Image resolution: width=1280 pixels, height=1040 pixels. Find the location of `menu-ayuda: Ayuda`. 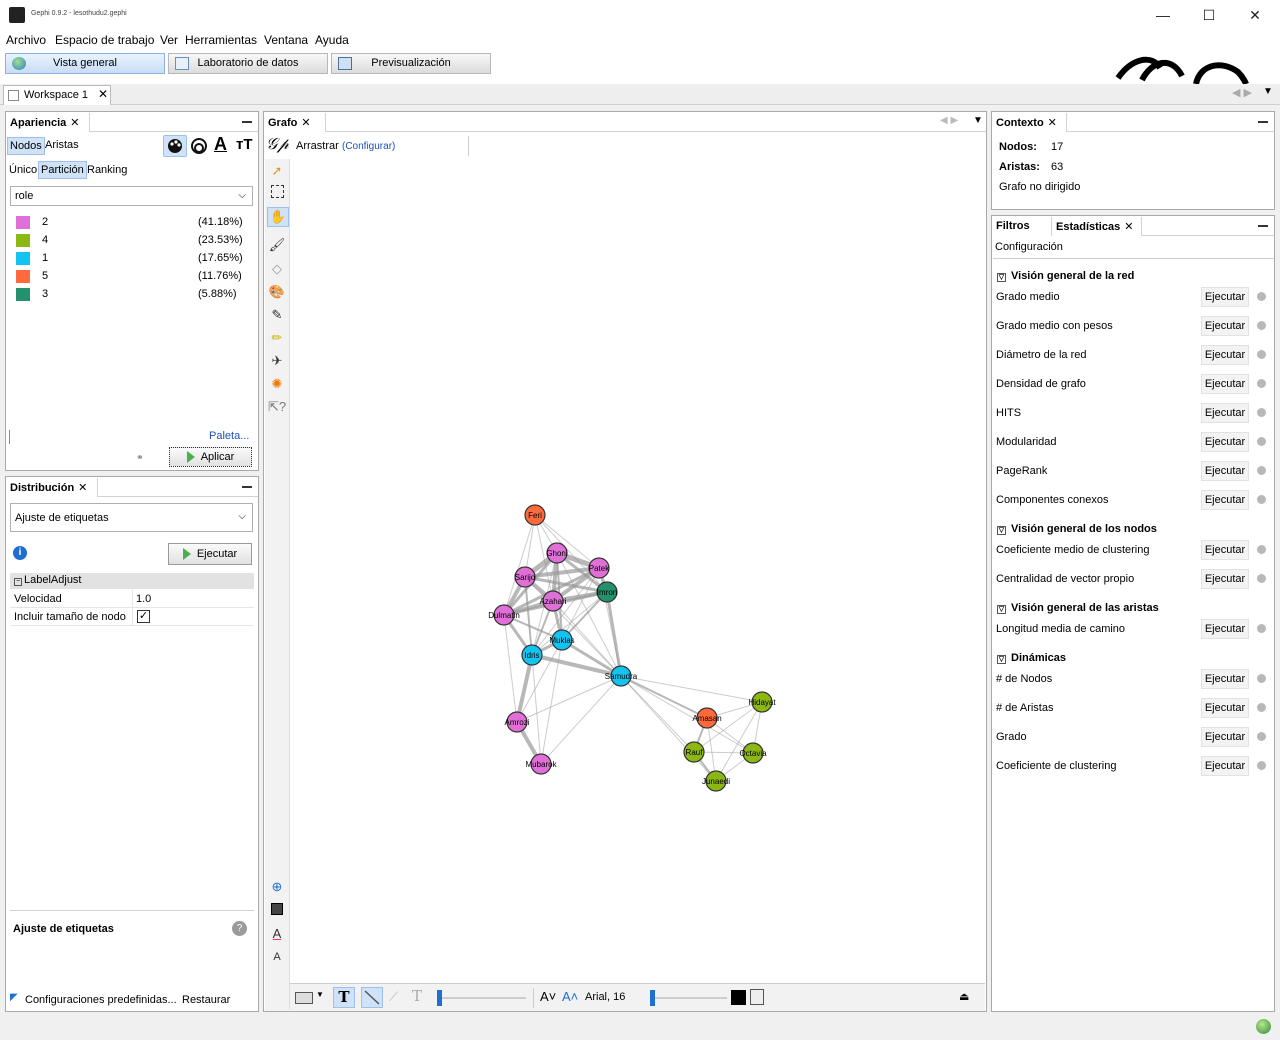

menu-ayuda: Ayuda is located at coordinates (332, 40).